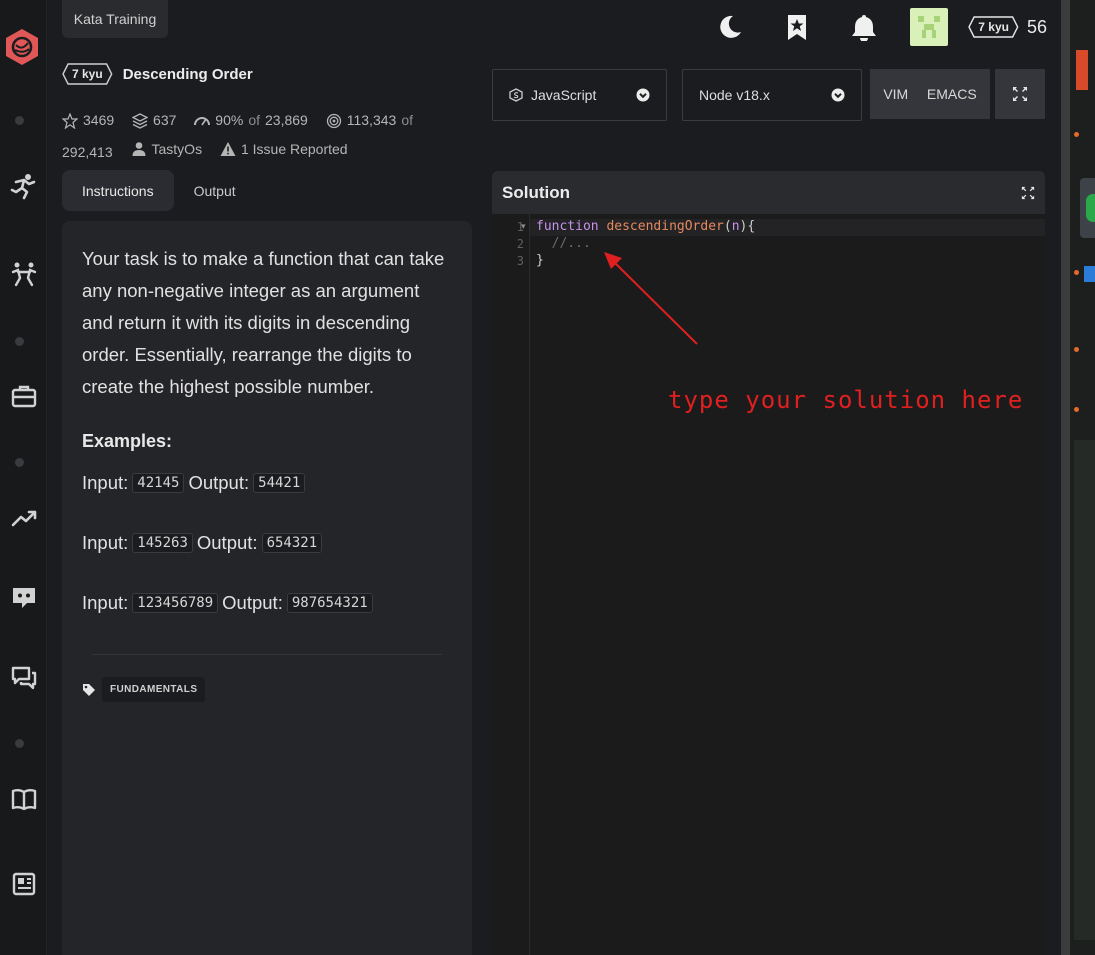 Image resolution: width=1095 pixels, height=955 pixels. What do you see at coordinates (1036, 26) in the screenshot?
I see `honor-count: 56` at bounding box center [1036, 26].